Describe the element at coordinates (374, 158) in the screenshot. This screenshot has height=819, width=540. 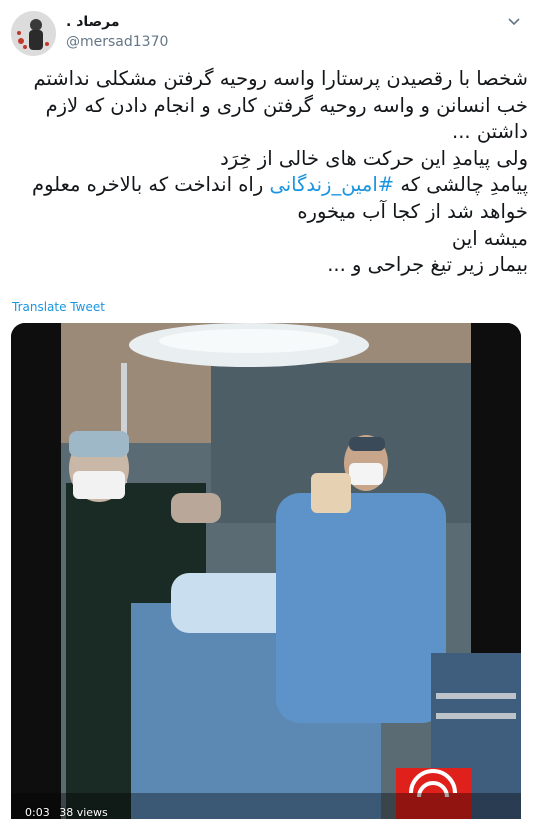
I see `tweet-line: ولی پیامدِ این حرکت های خالی از خِرَد` at that location.